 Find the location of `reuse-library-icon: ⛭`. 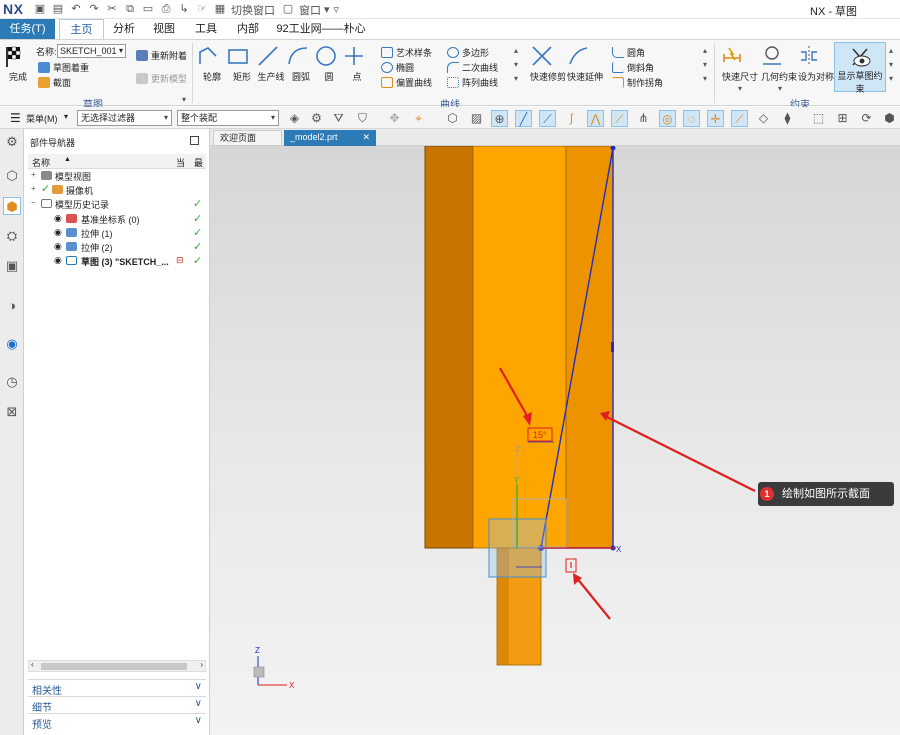

reuse-library-icon: ⛭ is located at coordinates (12, 236).